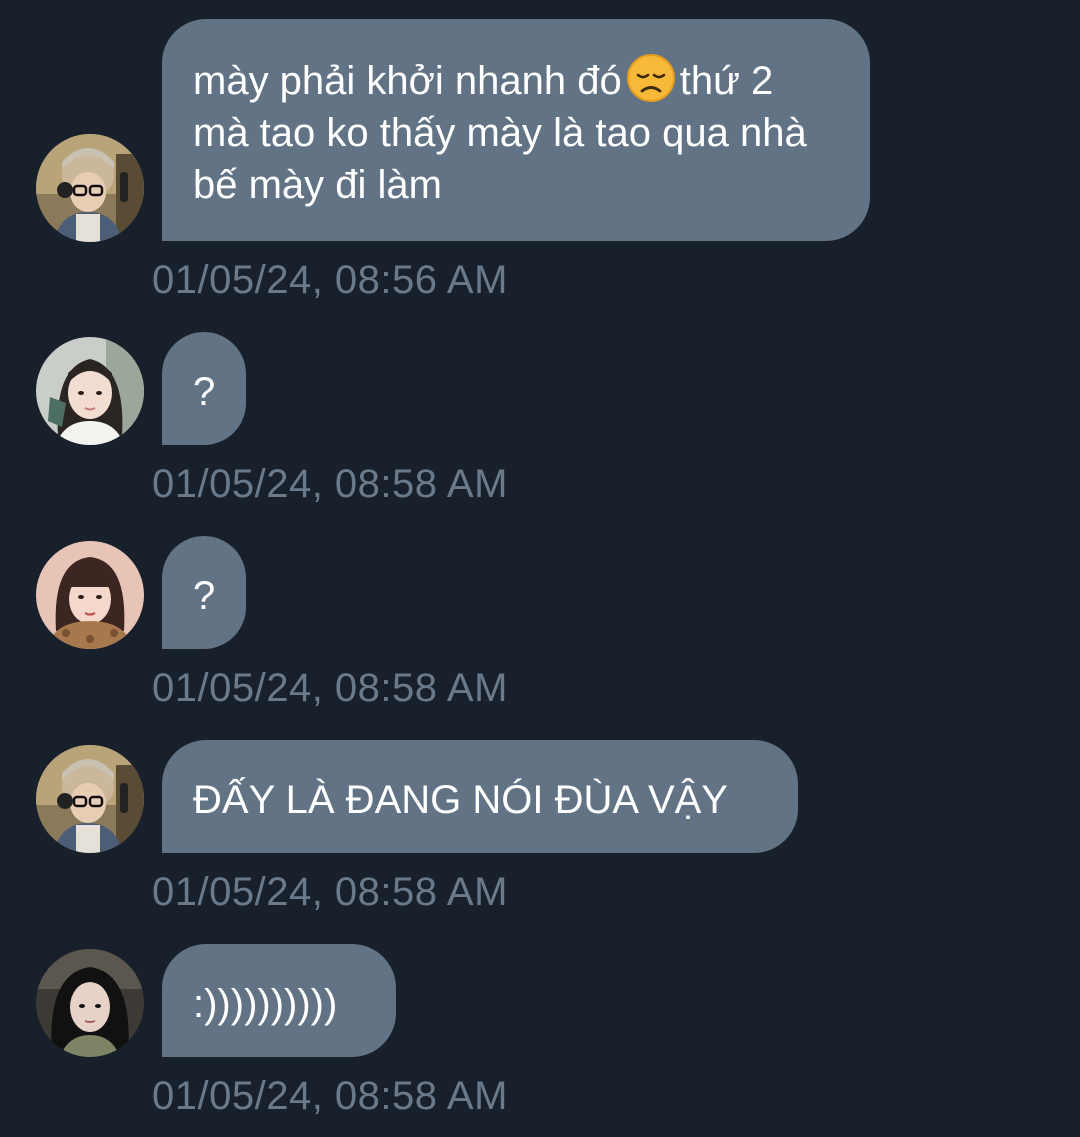 This screenshot has width=1080, height=1137. What do you see at coordinates (460, 800) in the screenshot?
I see `message-text: ĐẤY LÀ ĐANG NÓI ĐÙA VẬY` at bounding box center [460, 800].